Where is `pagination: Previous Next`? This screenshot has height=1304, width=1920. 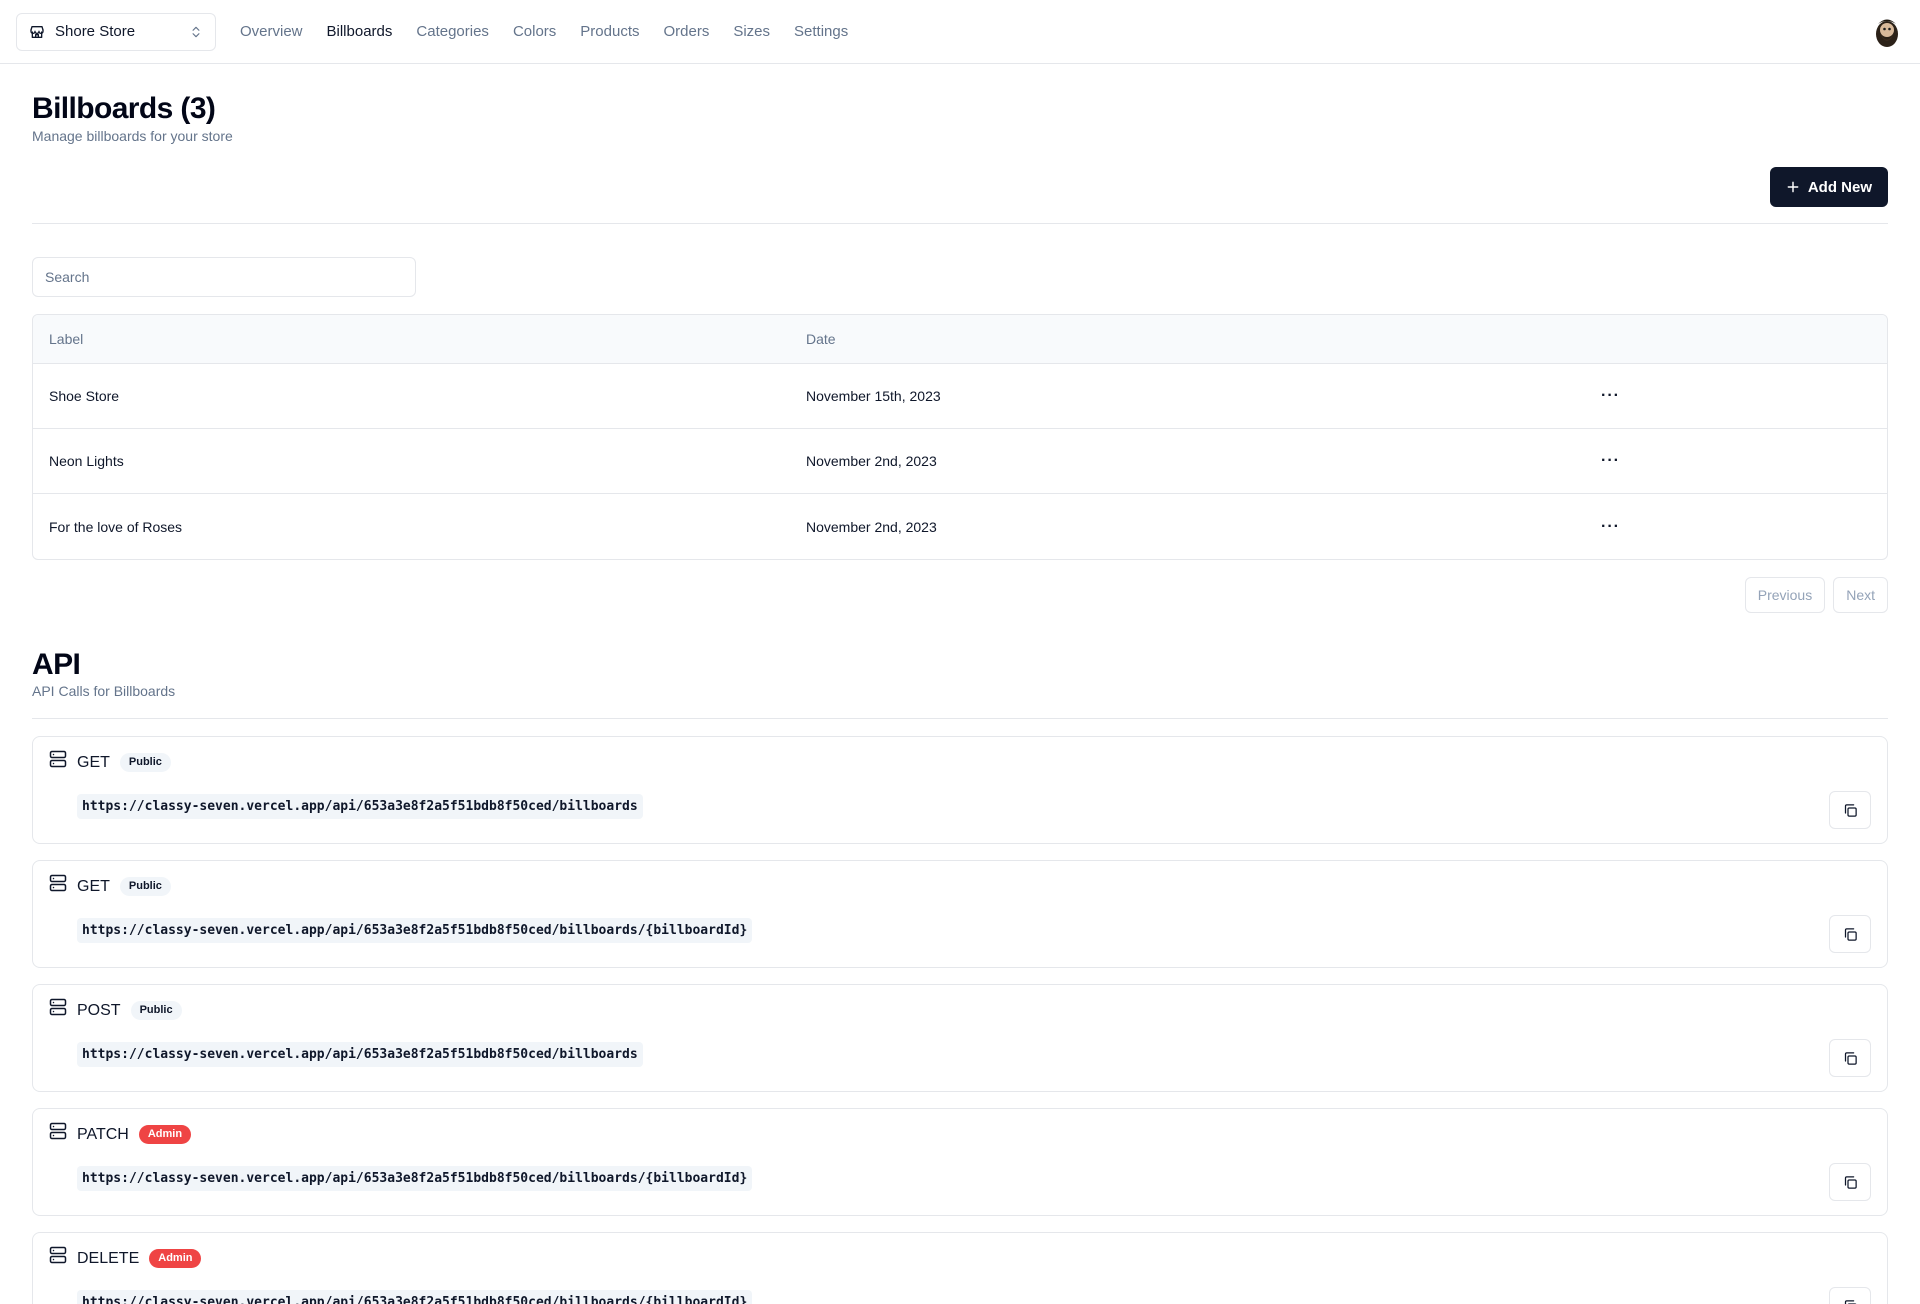
pagination: Previous Next is located at coordinates (960, 595).